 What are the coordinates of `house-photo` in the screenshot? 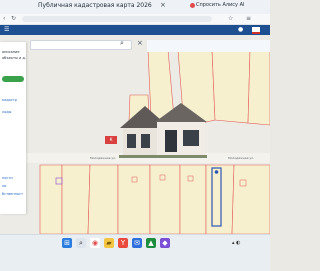 It's located at (163, 130).